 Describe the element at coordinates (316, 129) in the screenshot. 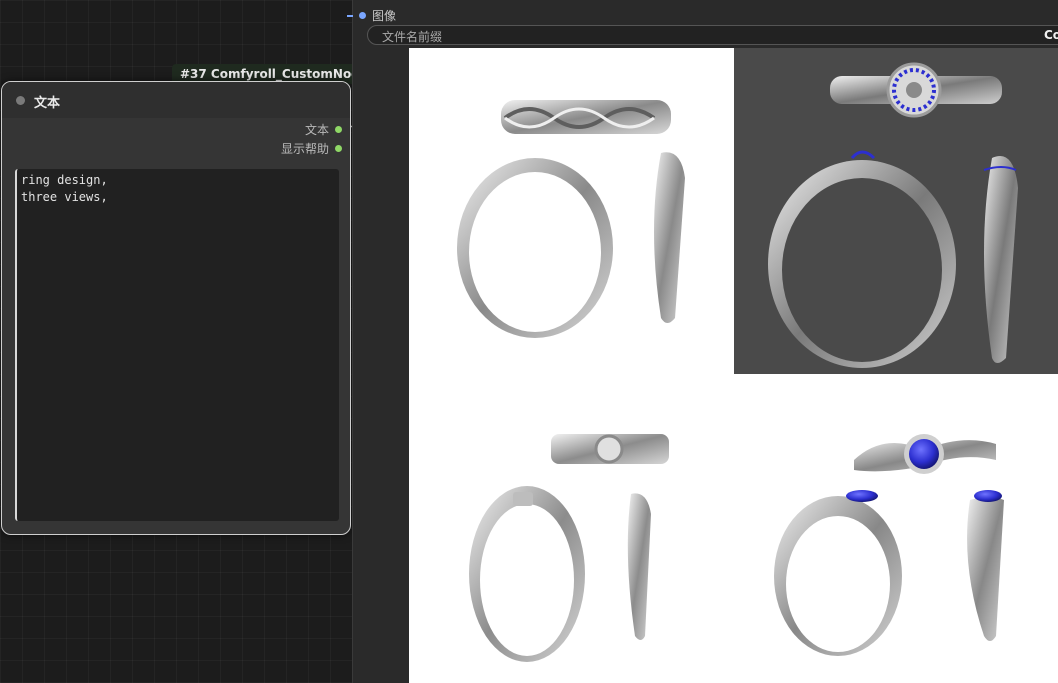

I see `output-label: 文本` at that location.